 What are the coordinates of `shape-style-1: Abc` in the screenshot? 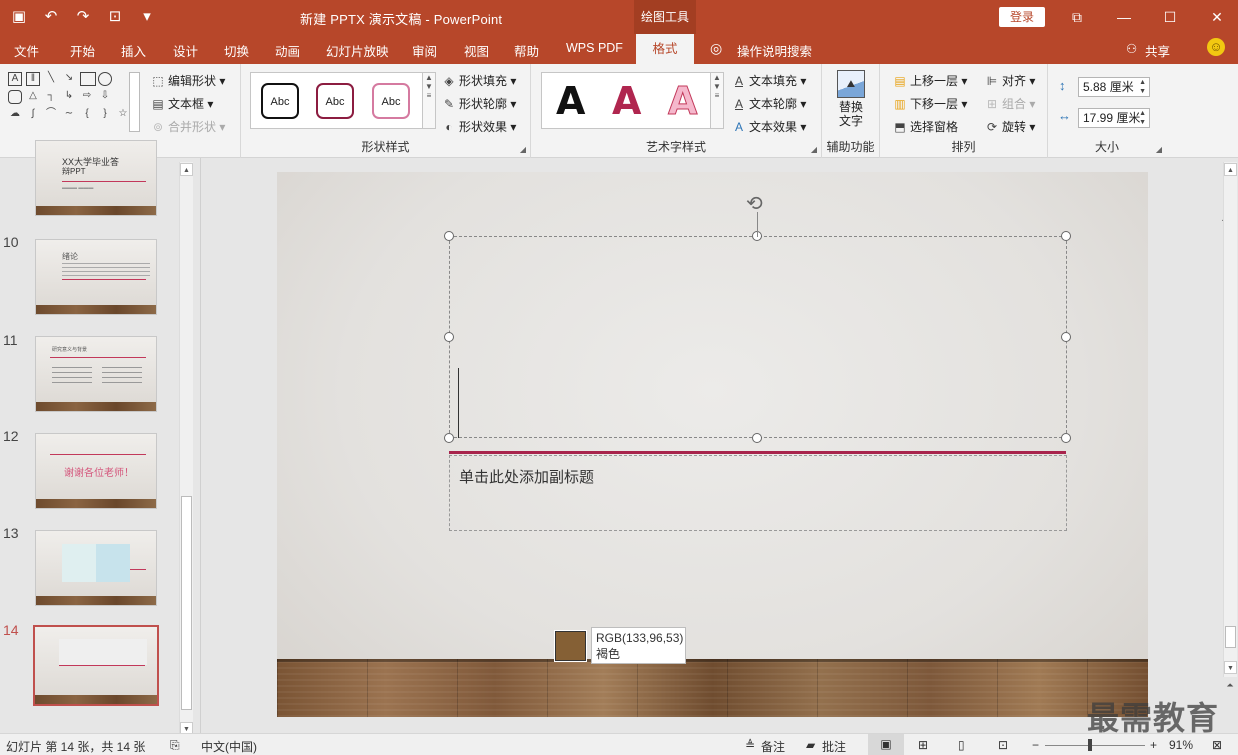 It's located at (280, 101).